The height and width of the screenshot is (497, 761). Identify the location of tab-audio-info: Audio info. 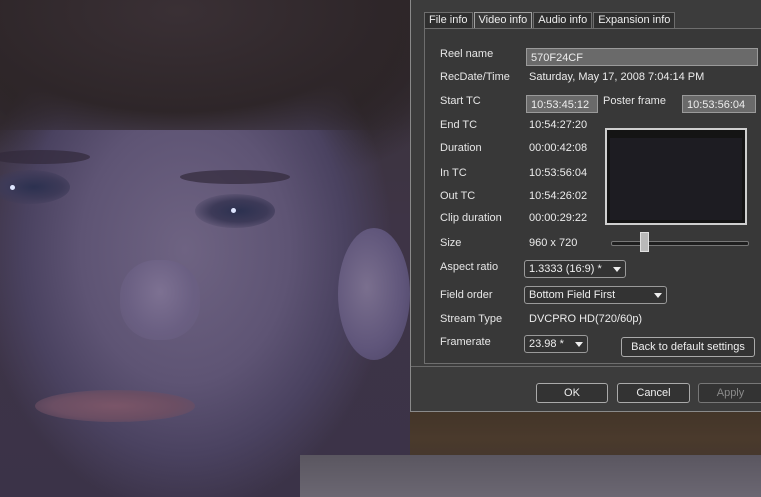
(563, 20).